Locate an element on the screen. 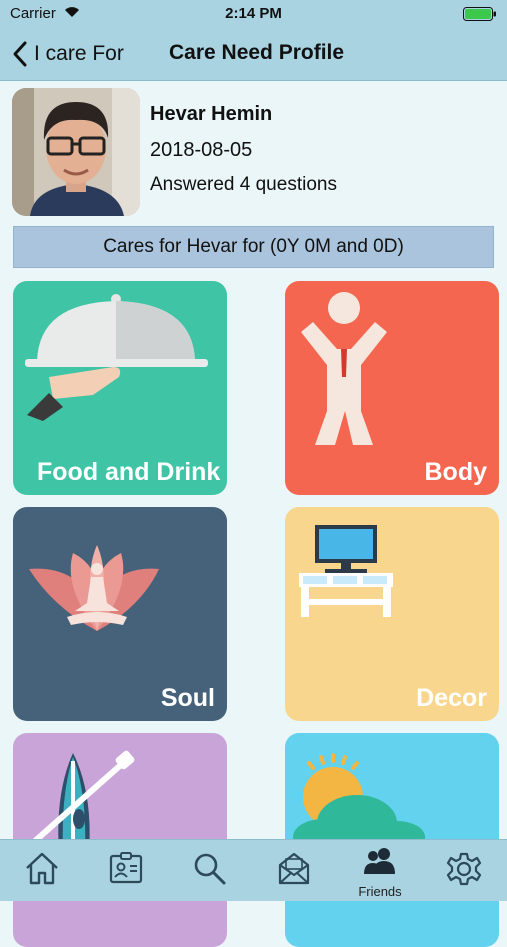 This screenshot has width=507, height=947. profile-answered-count: Answered 4 questions is located at coordinates (243, 184).